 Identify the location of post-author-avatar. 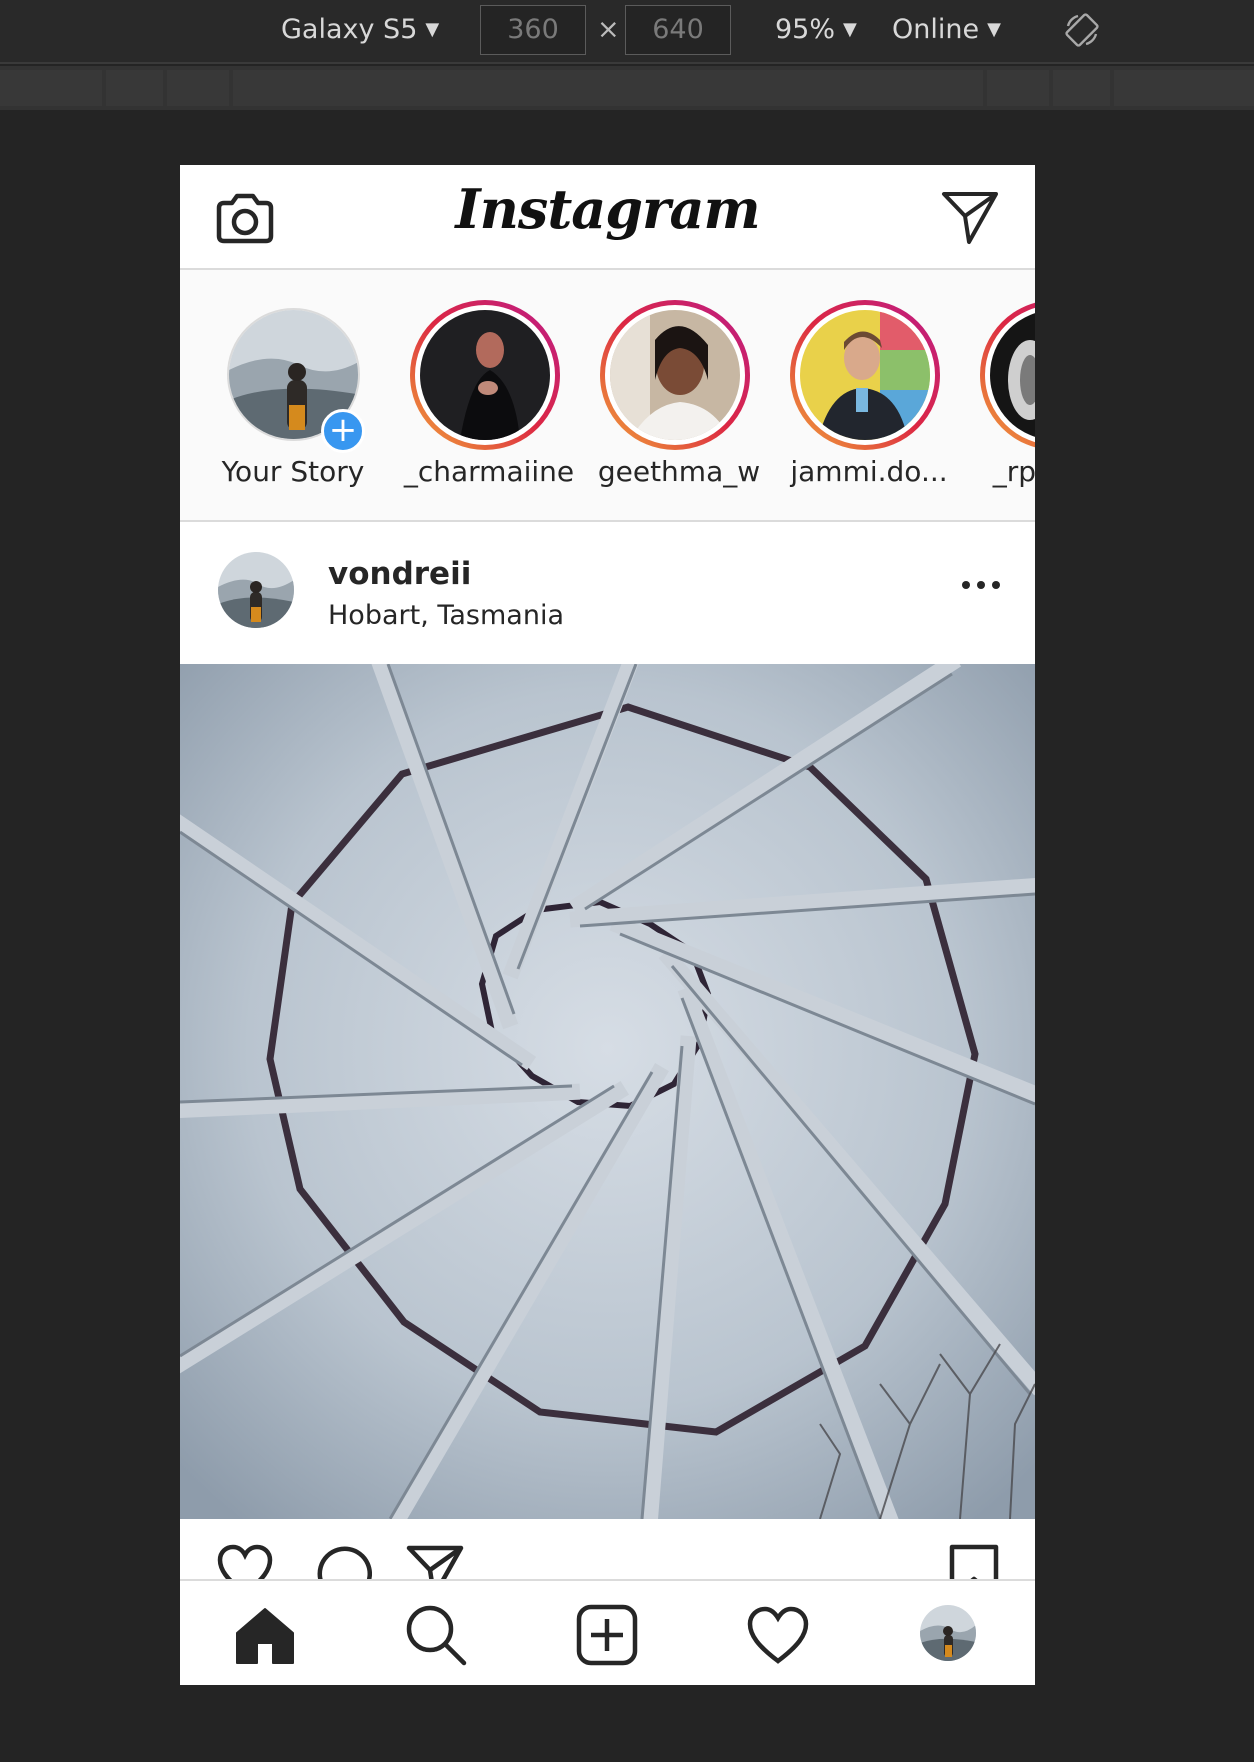
(256, 590).